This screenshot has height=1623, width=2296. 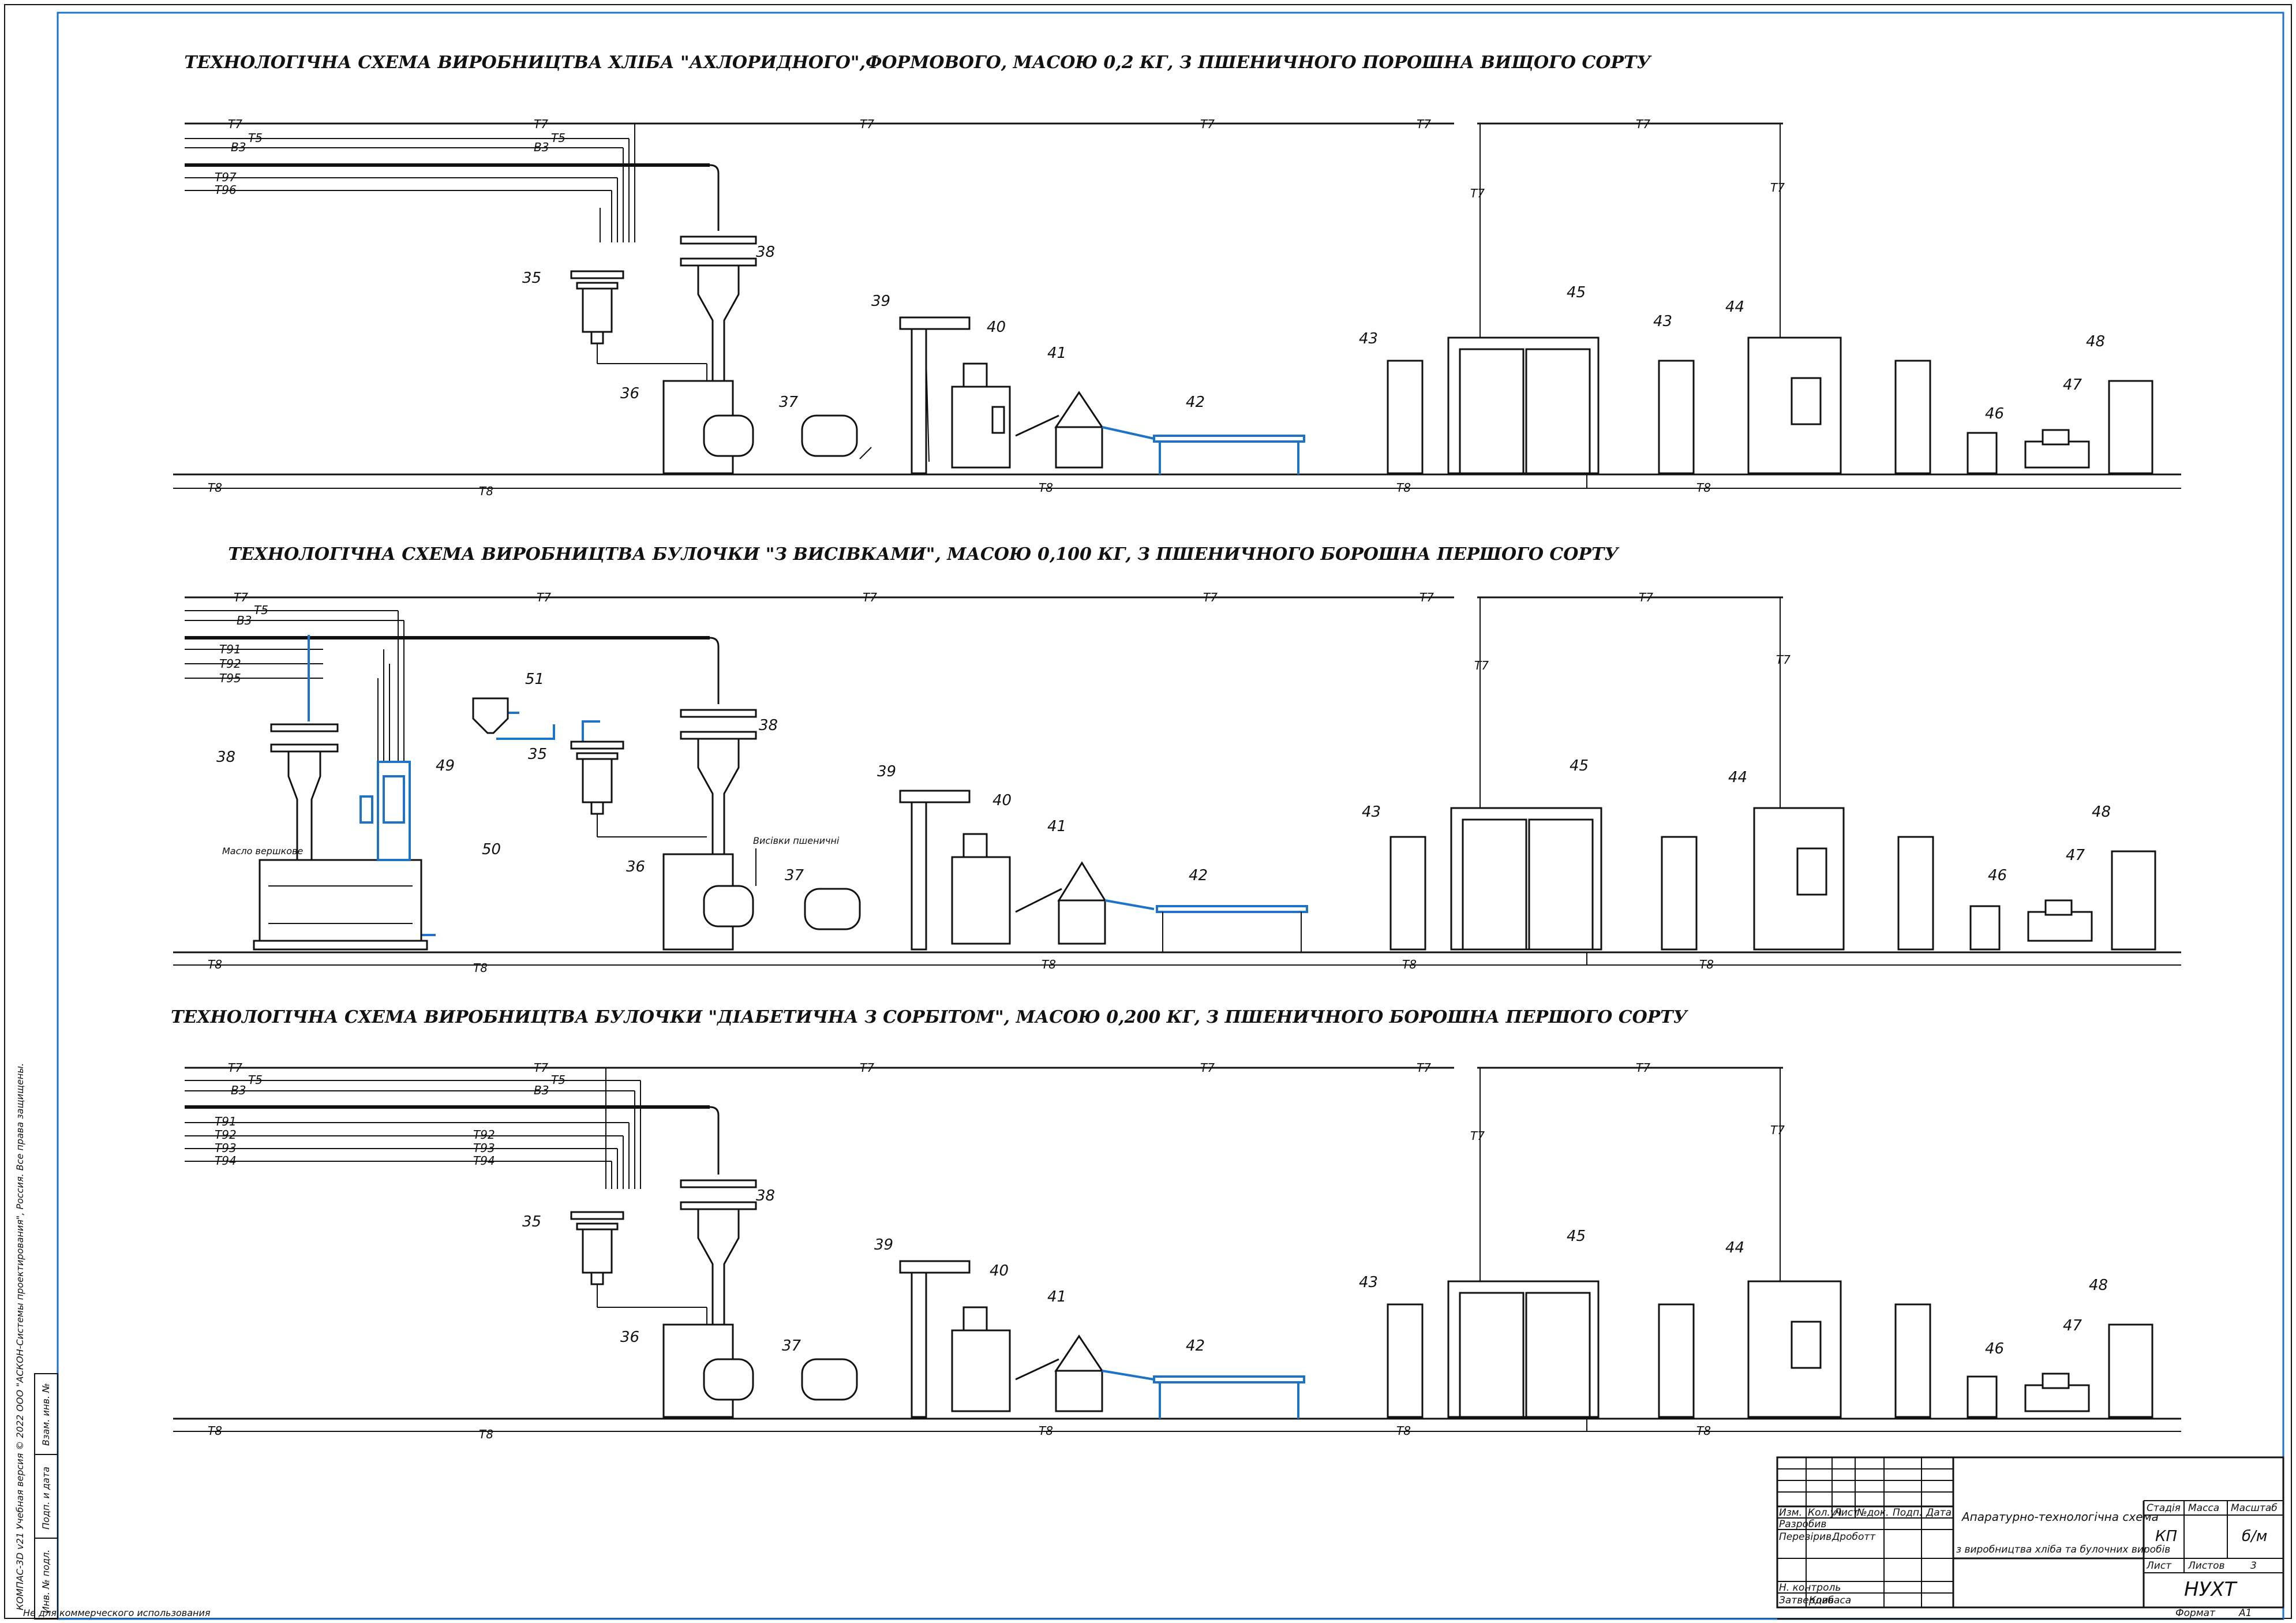 I want to click on pipe-label-t7: T7, so click(x=235, y=124).